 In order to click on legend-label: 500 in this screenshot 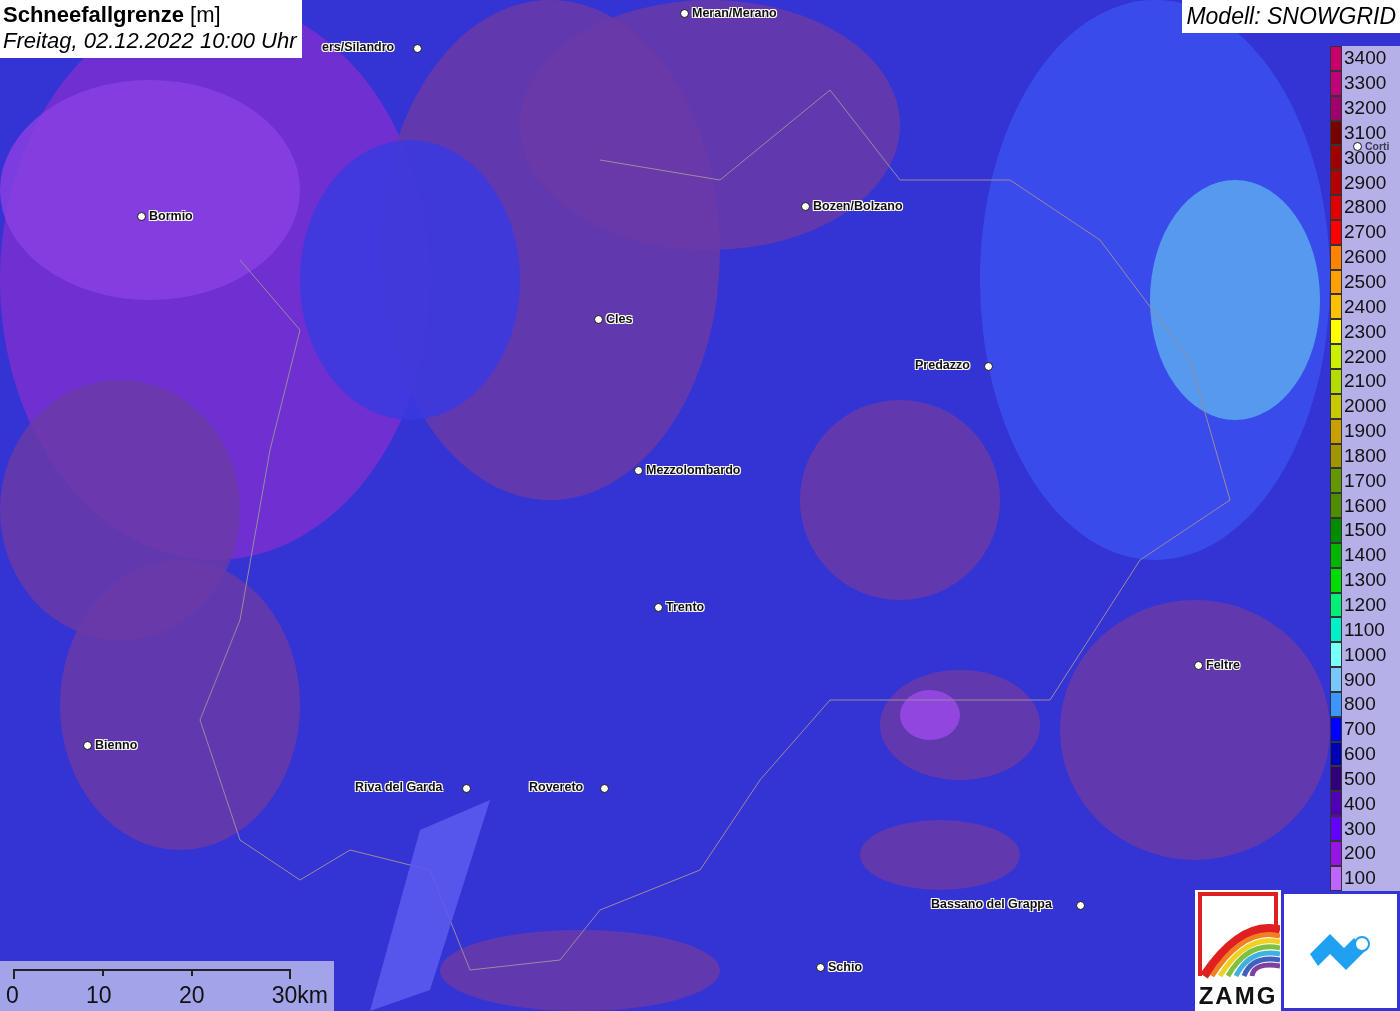, I will do `click(1360, 778)`.